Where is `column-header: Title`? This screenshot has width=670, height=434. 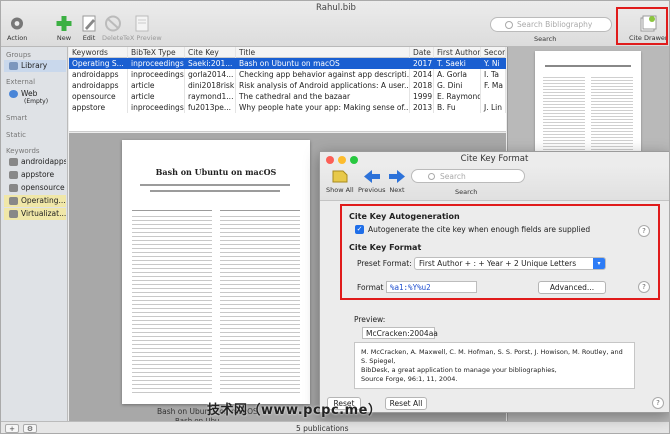
column-header: Title is located at coordinates (323, 52).